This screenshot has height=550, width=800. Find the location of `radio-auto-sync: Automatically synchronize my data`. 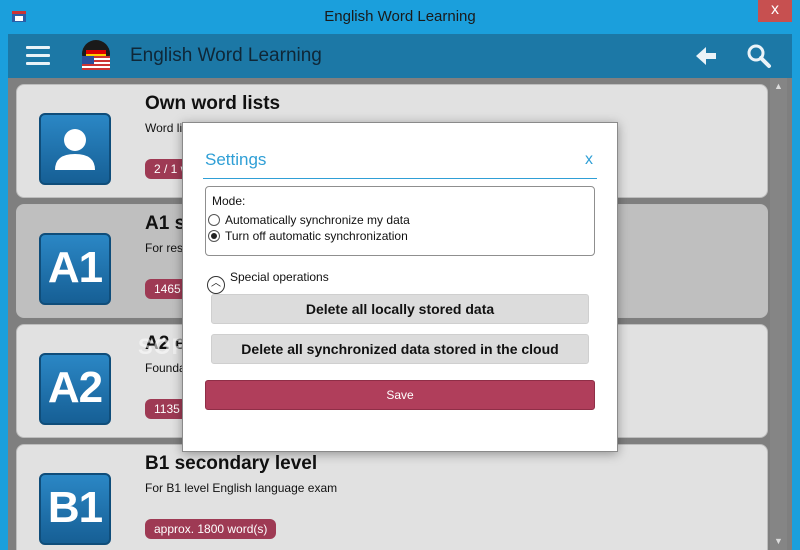

radio-auto-sync: Automatically synchronize my data is located at coordinates (309, 220).